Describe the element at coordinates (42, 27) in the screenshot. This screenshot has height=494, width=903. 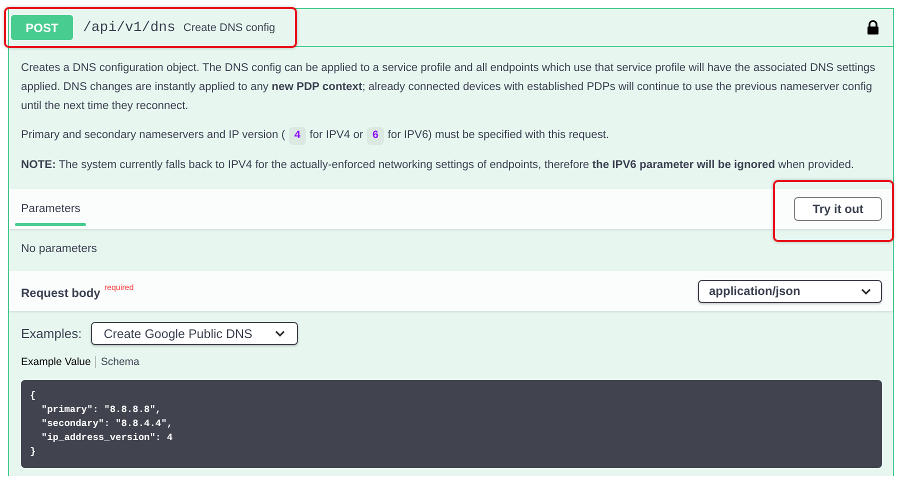
I see `method-badge: POST` at that location.